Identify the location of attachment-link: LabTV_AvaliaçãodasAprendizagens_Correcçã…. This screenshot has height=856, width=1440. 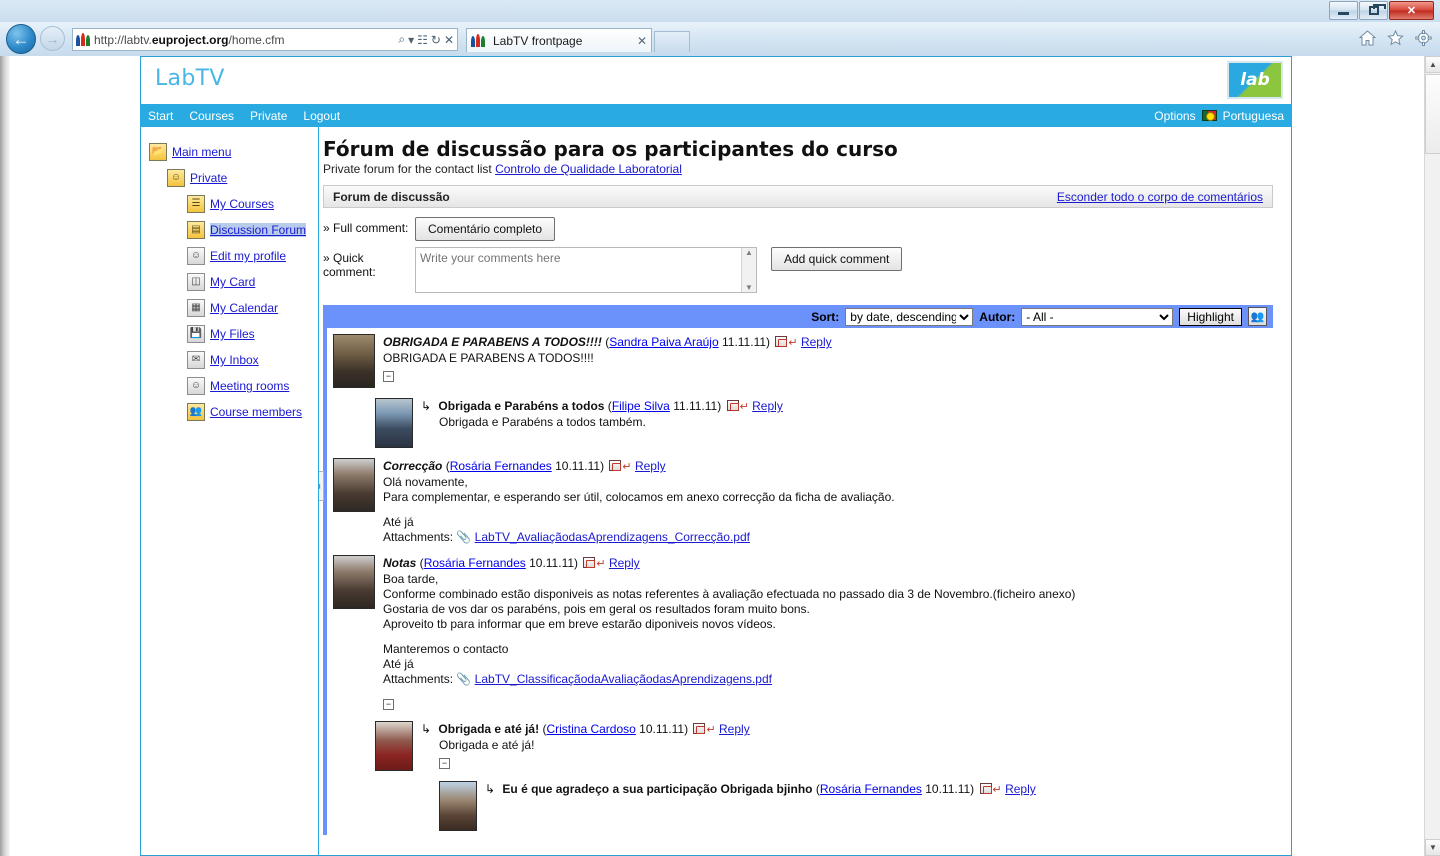
(612, 537).